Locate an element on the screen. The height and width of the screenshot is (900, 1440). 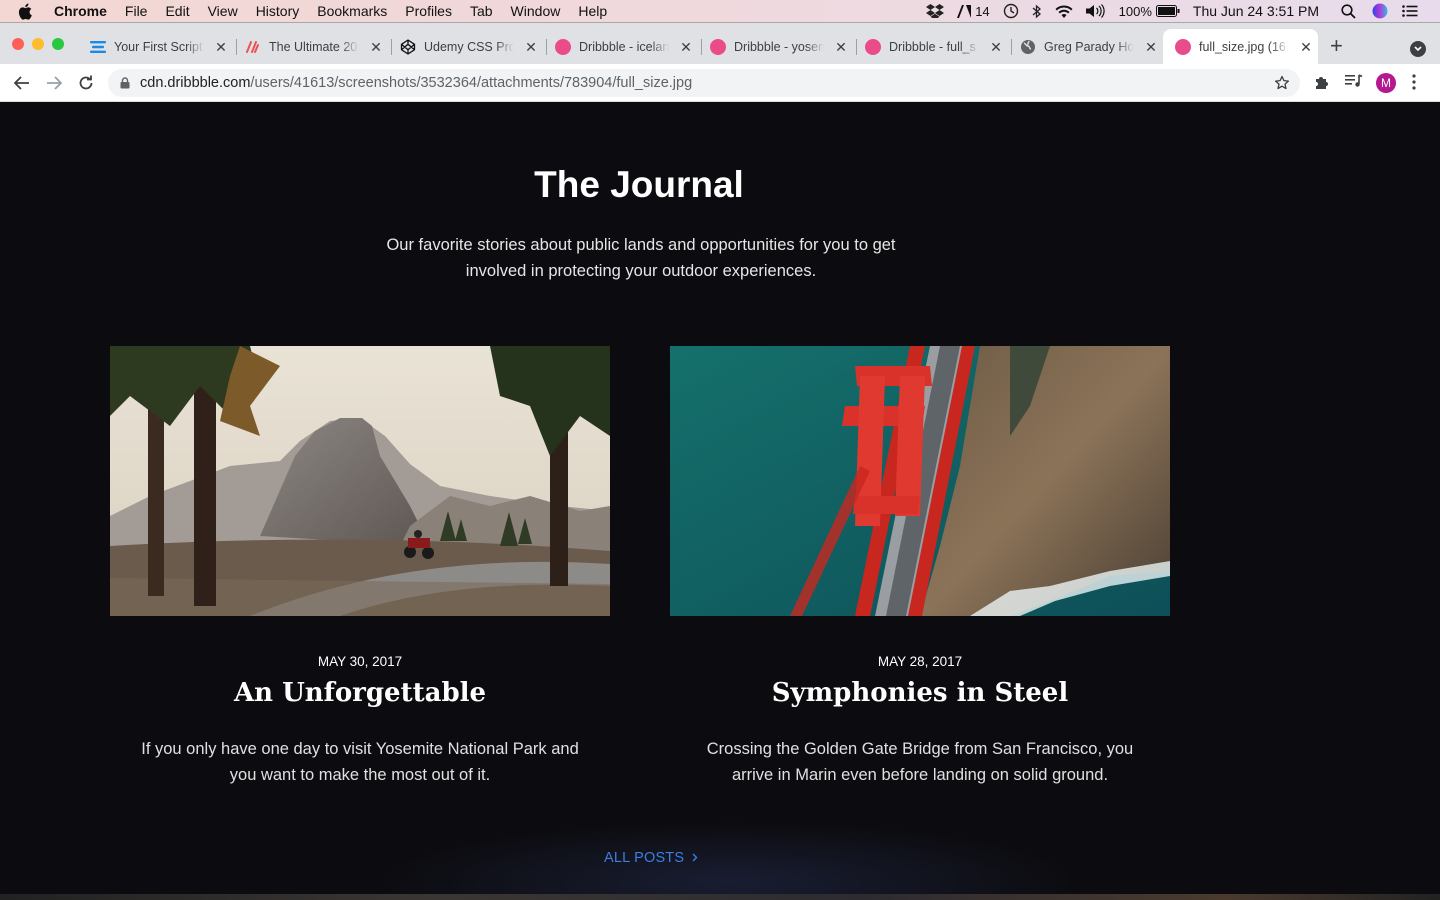
yosemite-half-dome-photo is located at coordinates (360, 481).